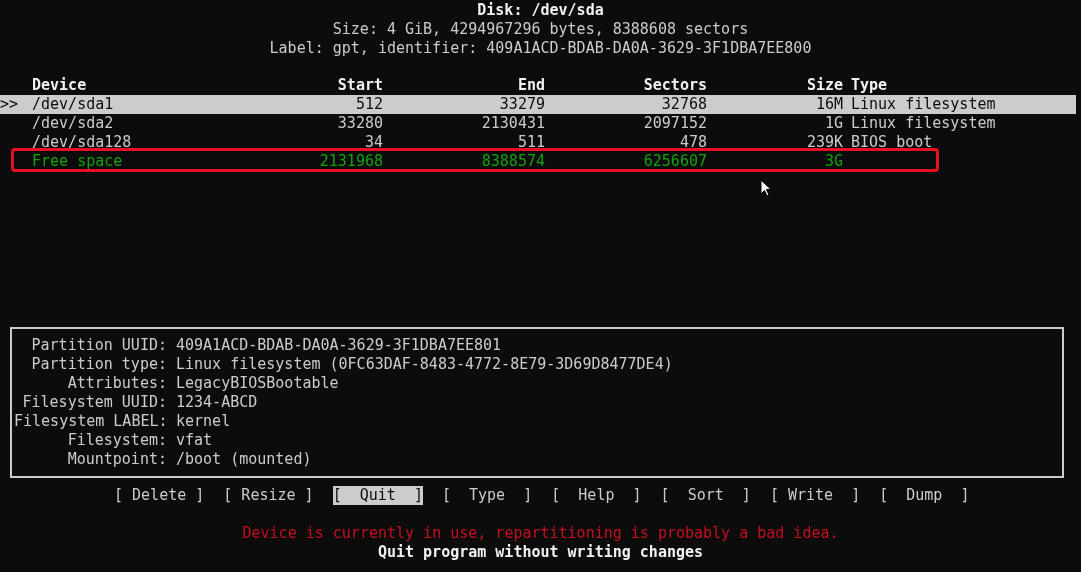 The image size is (1081, 572). What do you see at coordinates (675, 161) in the screenshot?
I see `table-cell: 6256607` at bounding box center [675, 161].